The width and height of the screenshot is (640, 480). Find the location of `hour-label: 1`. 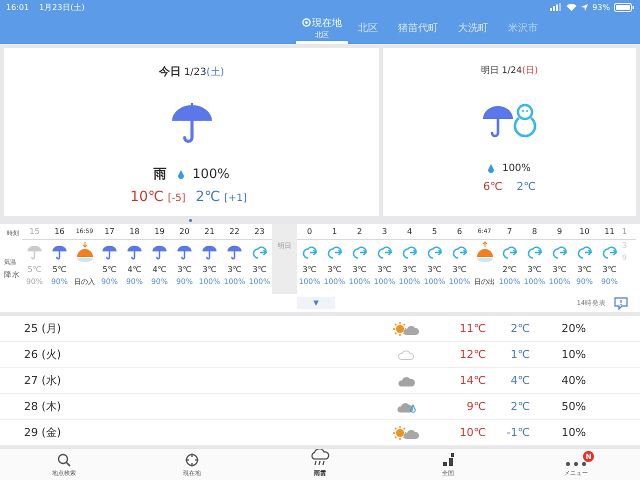

hour-label: 1 is located at coordinates (629, 232).